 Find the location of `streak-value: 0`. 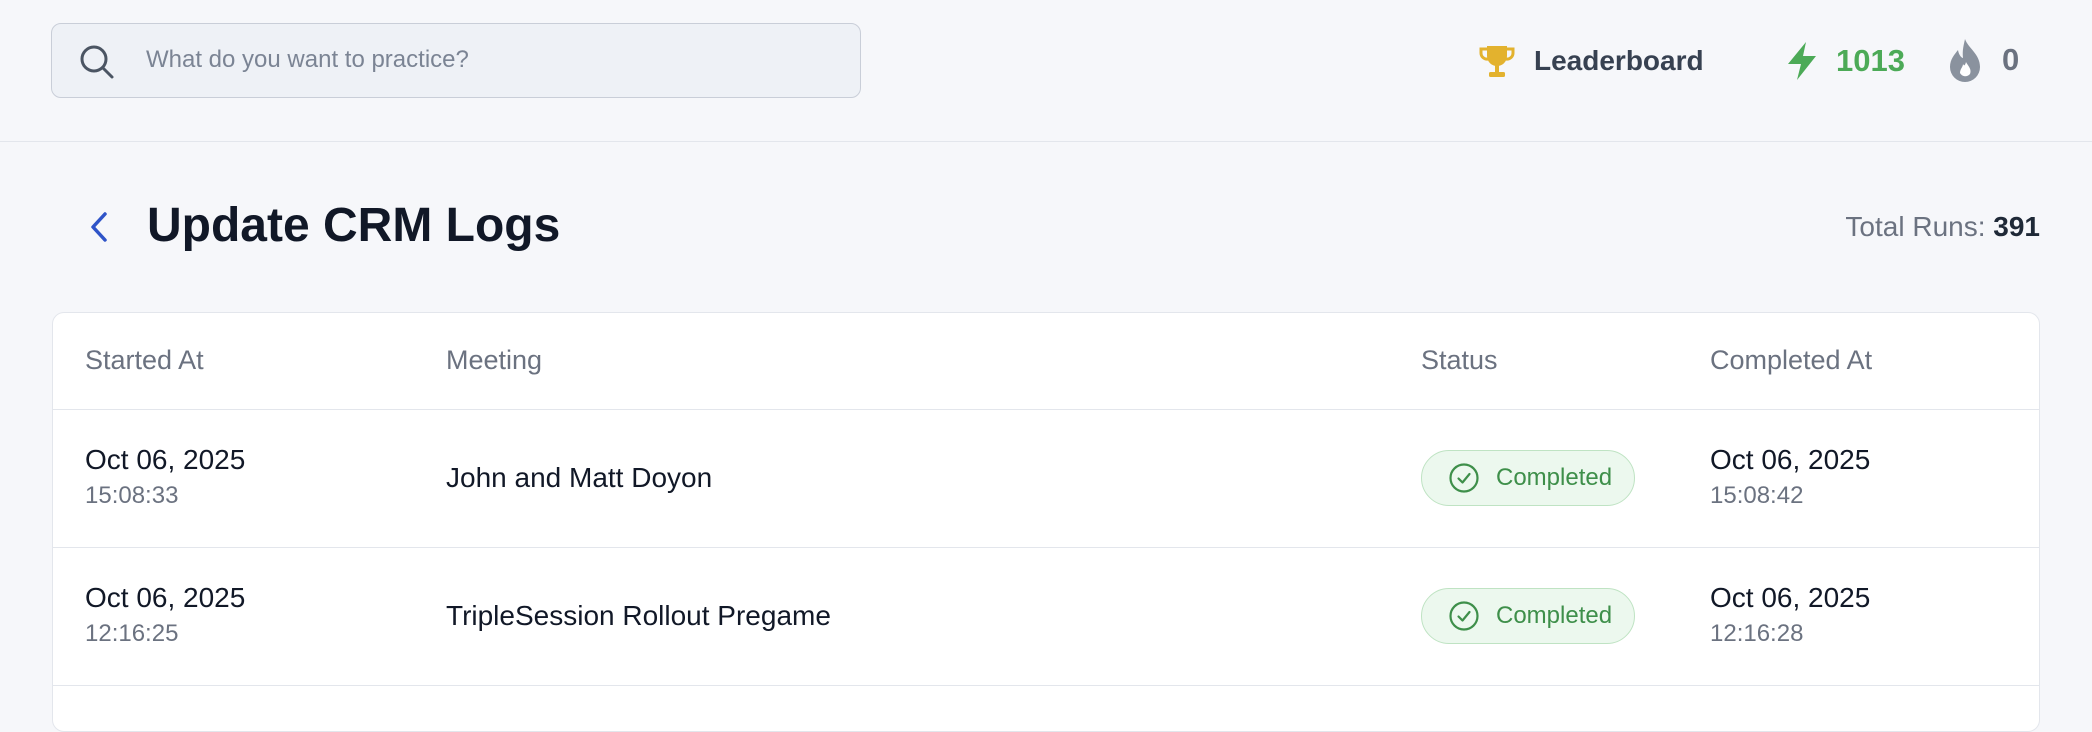

streak-value: 0 is located at coordinates (2011, 59).